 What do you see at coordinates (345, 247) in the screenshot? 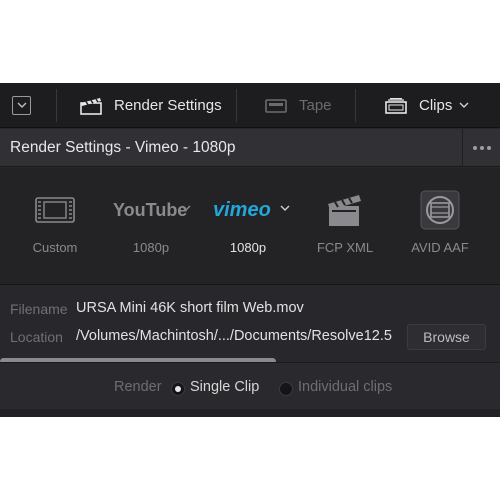
I see `preset-label: FCP XML` at bounding box center [345, 247].